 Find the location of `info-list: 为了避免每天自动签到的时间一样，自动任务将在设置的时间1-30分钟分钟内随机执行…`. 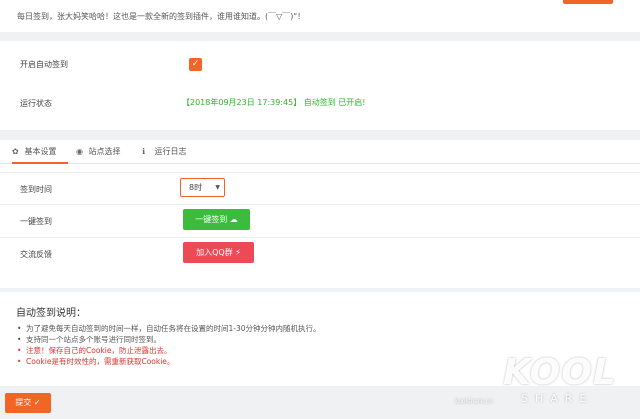

info-list: 为了避免每天自动签到的时间一样，自动任务将在设置的时间1-30分钟分钟内随机执行… is located at coordinates (168, 345).